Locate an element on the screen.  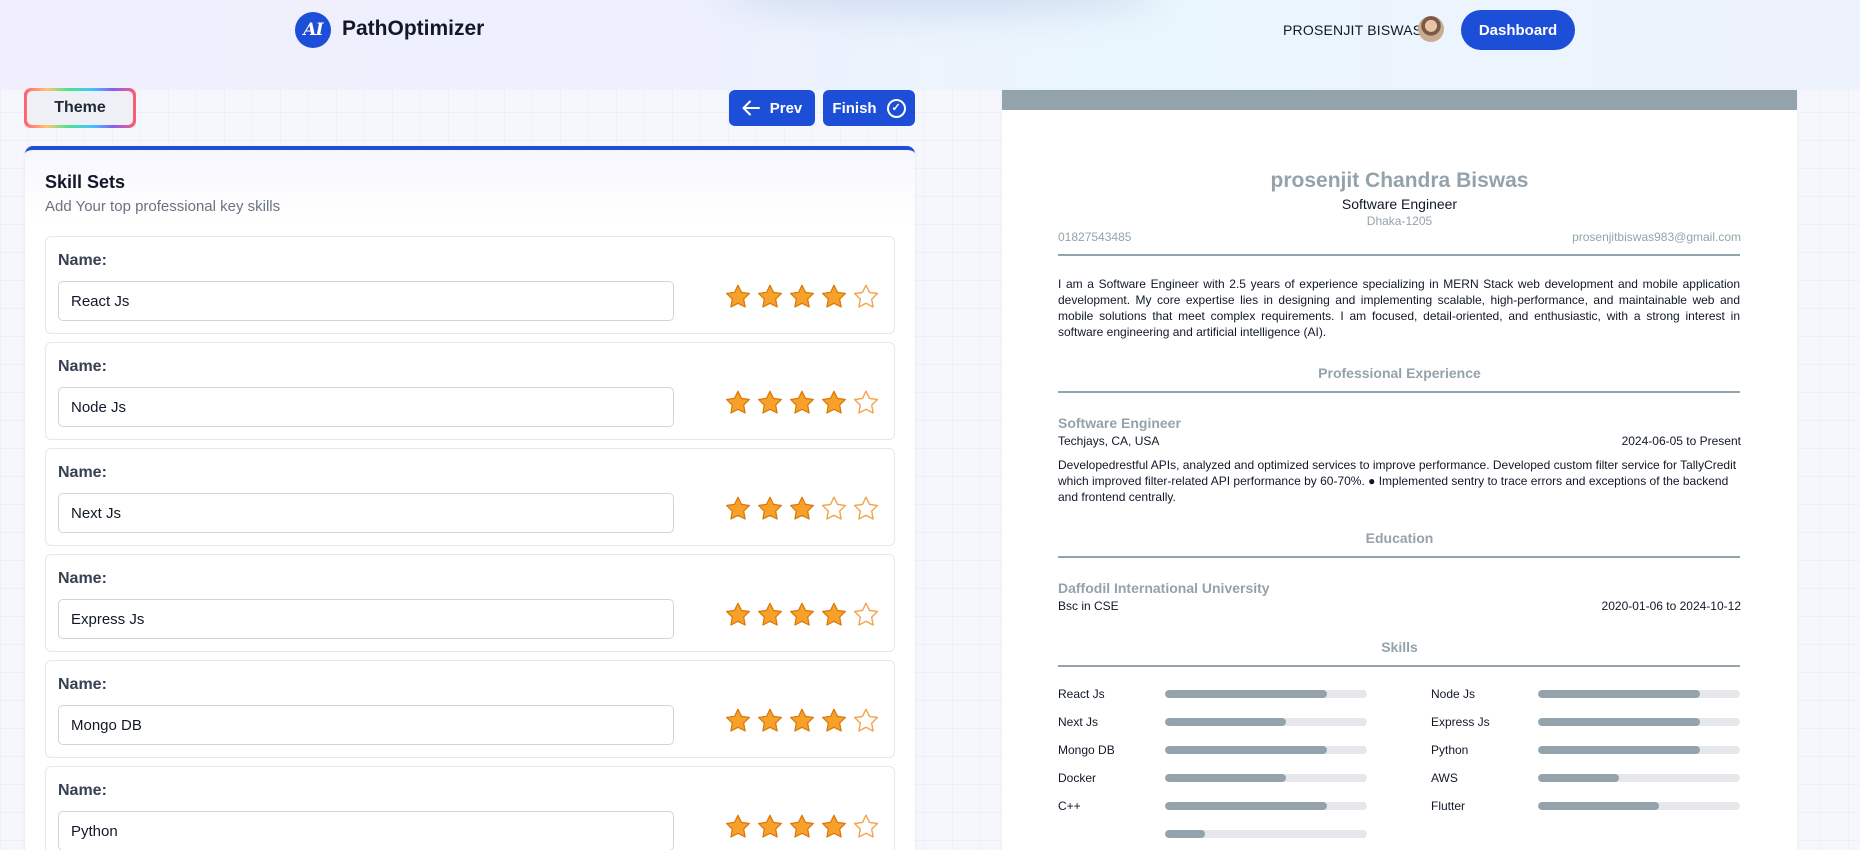
resume-skill-name: Docker is located at coordinates (1077, 778).